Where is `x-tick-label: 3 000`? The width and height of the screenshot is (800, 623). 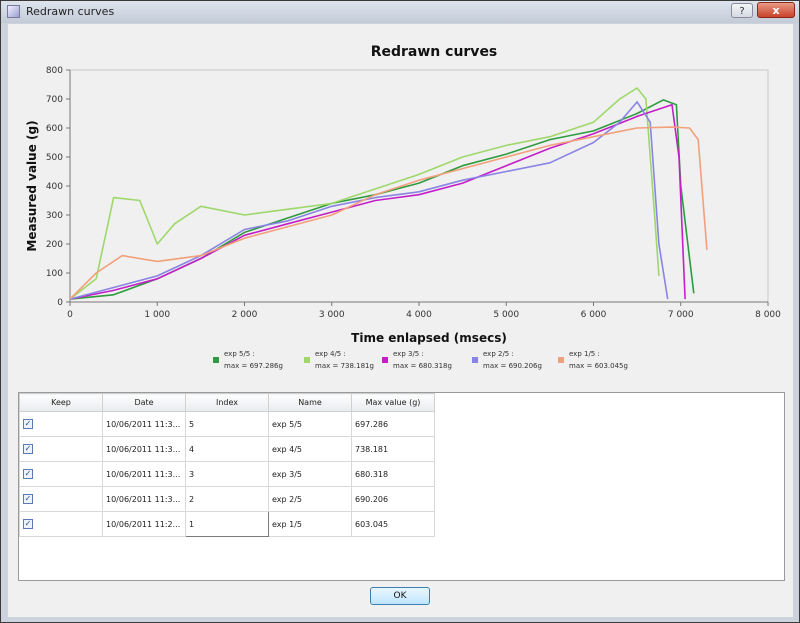
x-tick-label: 3 000 is located at coordinates (332, 315).